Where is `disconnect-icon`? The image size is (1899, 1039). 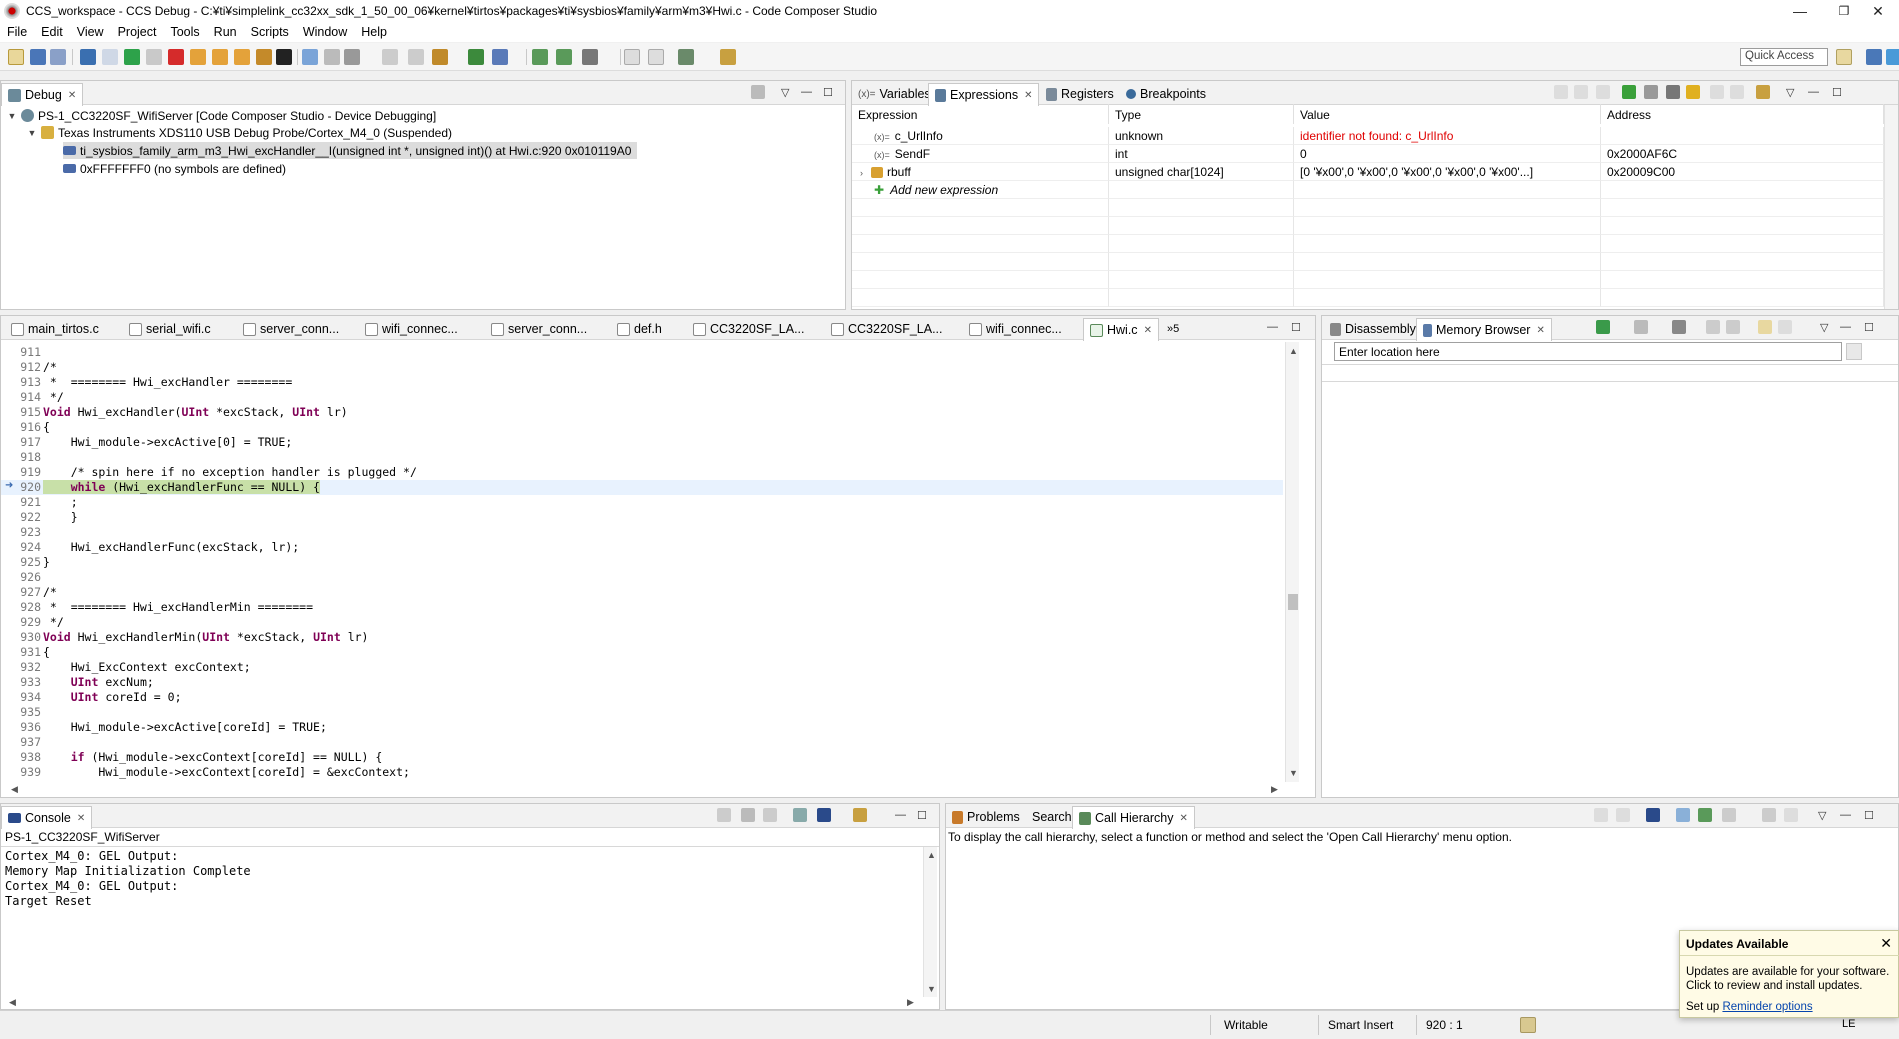 disconnect-icon is located at coordinates (416, 57).